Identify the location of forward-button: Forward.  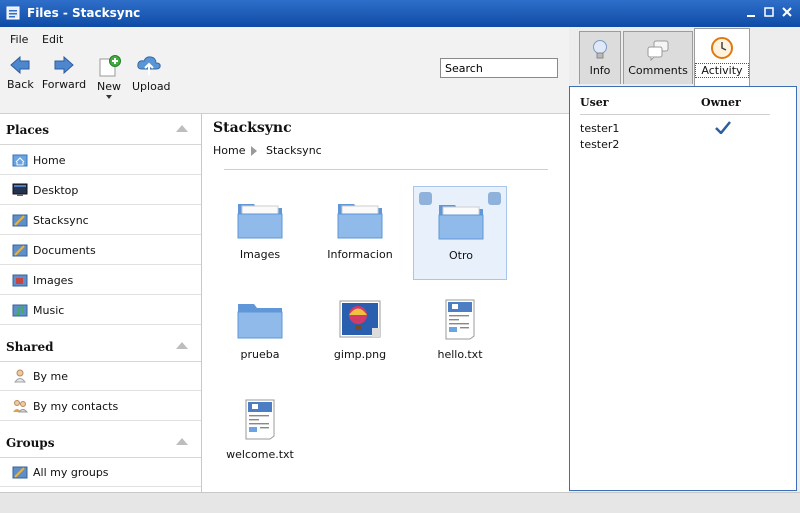
(64, 73).